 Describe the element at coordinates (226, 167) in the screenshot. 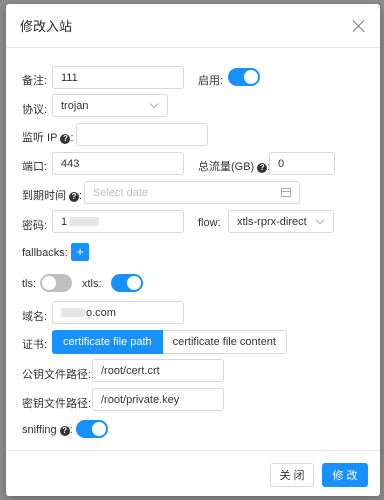

I see `total-flow-label-text: 总流量(GB)` at that location.